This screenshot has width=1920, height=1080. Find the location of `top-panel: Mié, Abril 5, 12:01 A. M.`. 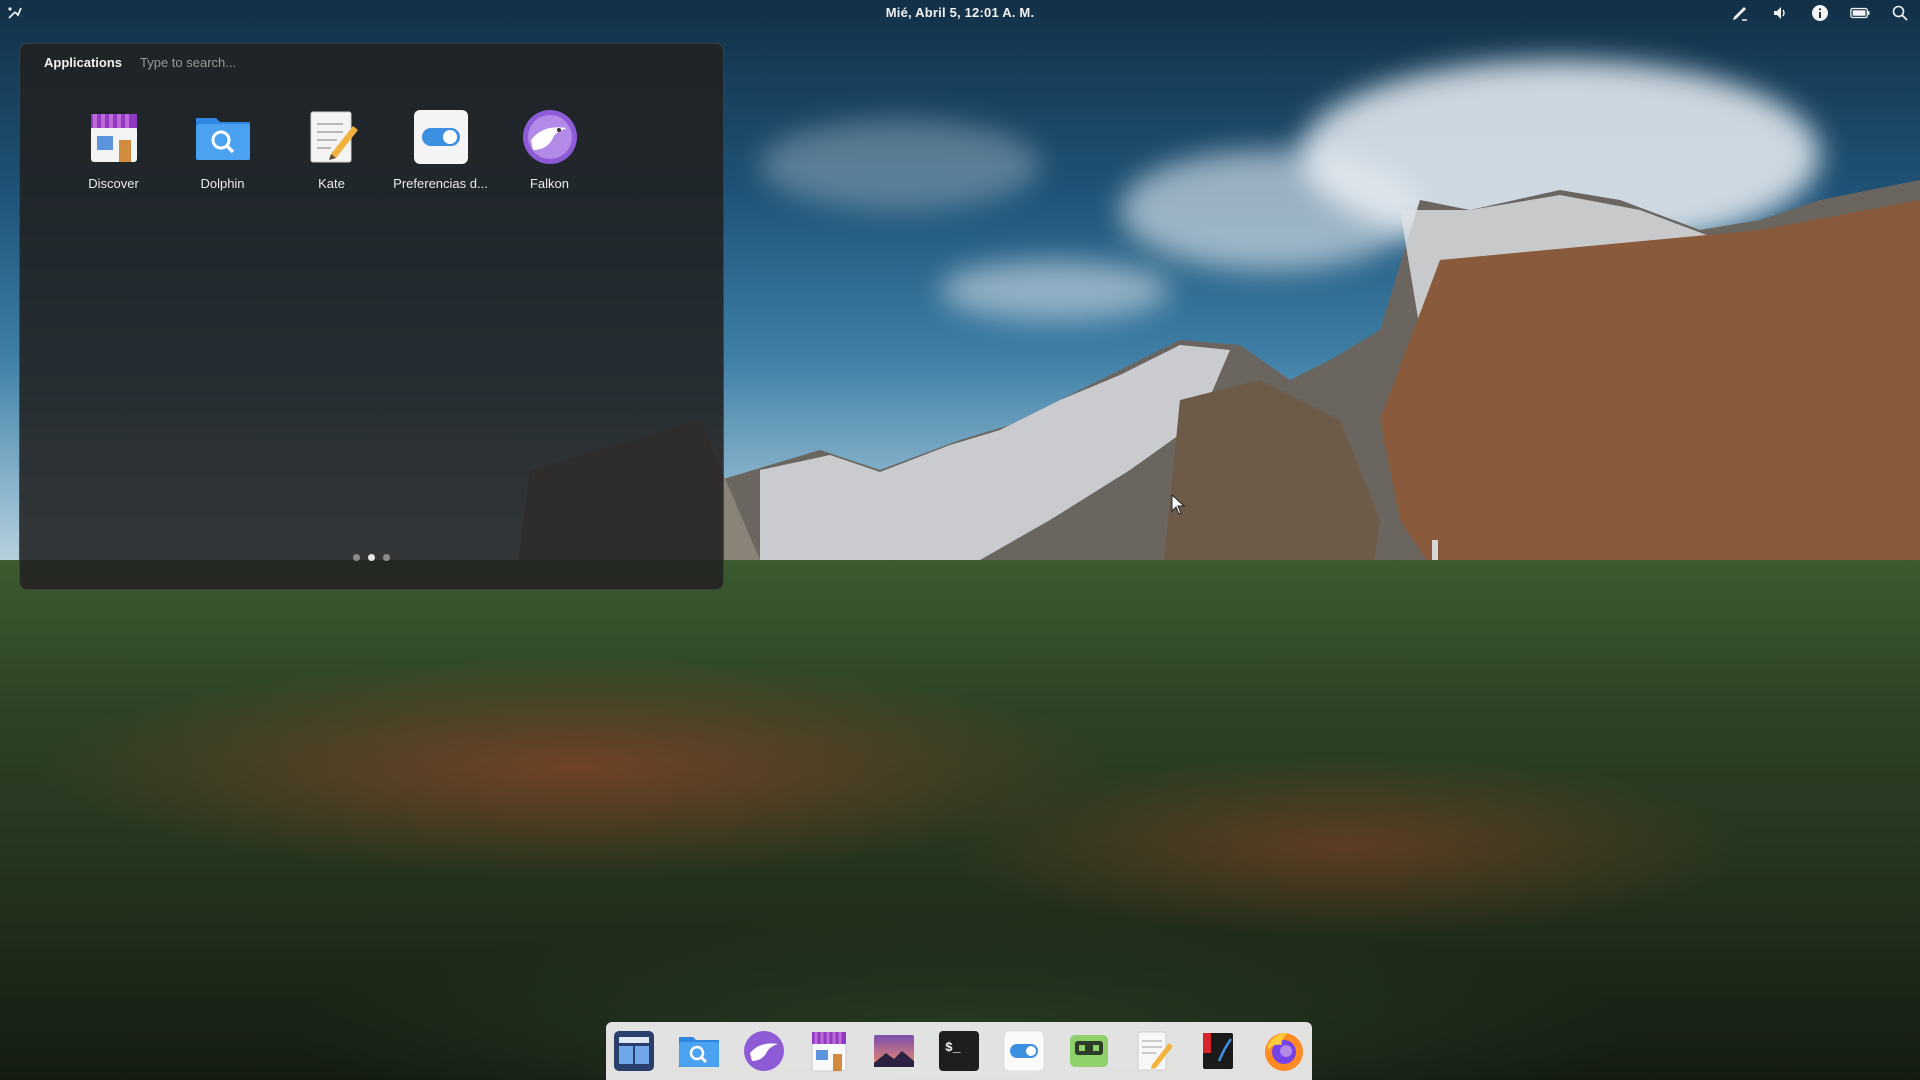

top-panel: Mié, Abril 5, 12:01 A. M. is located at coordinates (960, 13).